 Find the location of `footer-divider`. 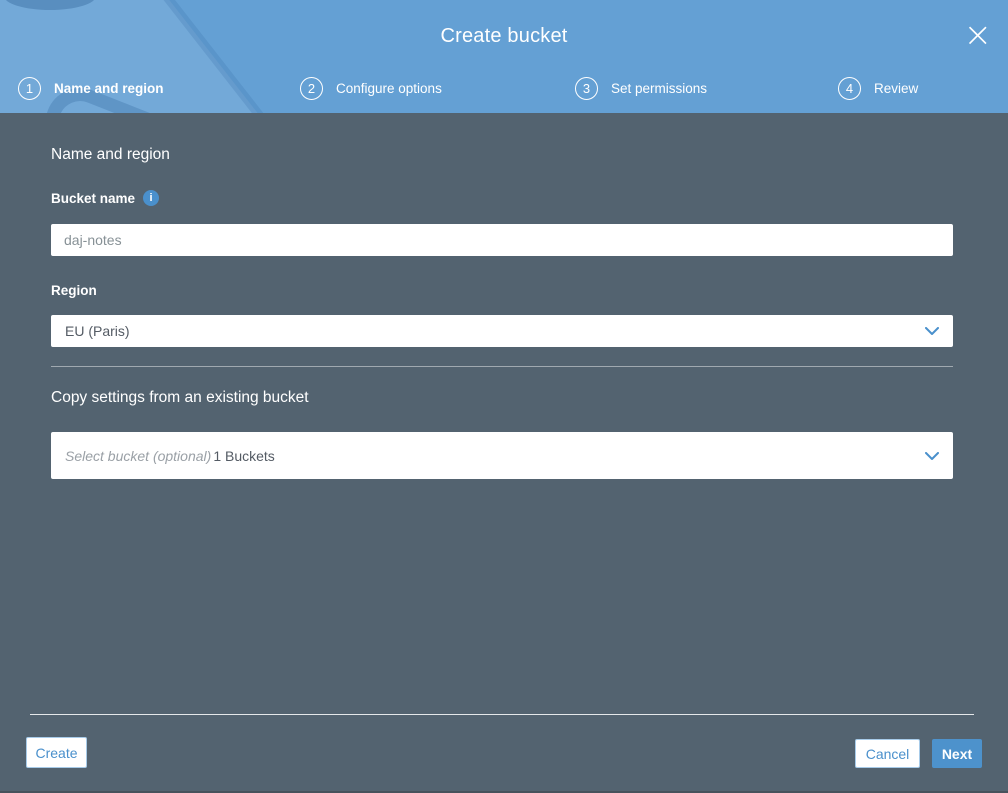

footer-divider is located at coordinates (502, 714).